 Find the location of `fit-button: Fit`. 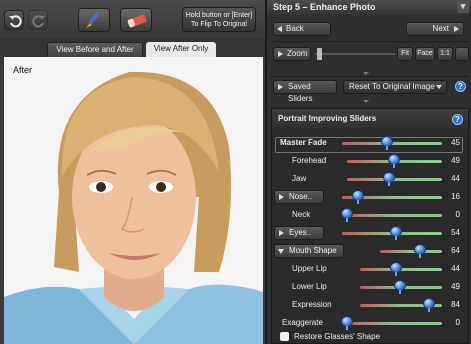

fit-button: Fit is located at coordinates (405, 54).